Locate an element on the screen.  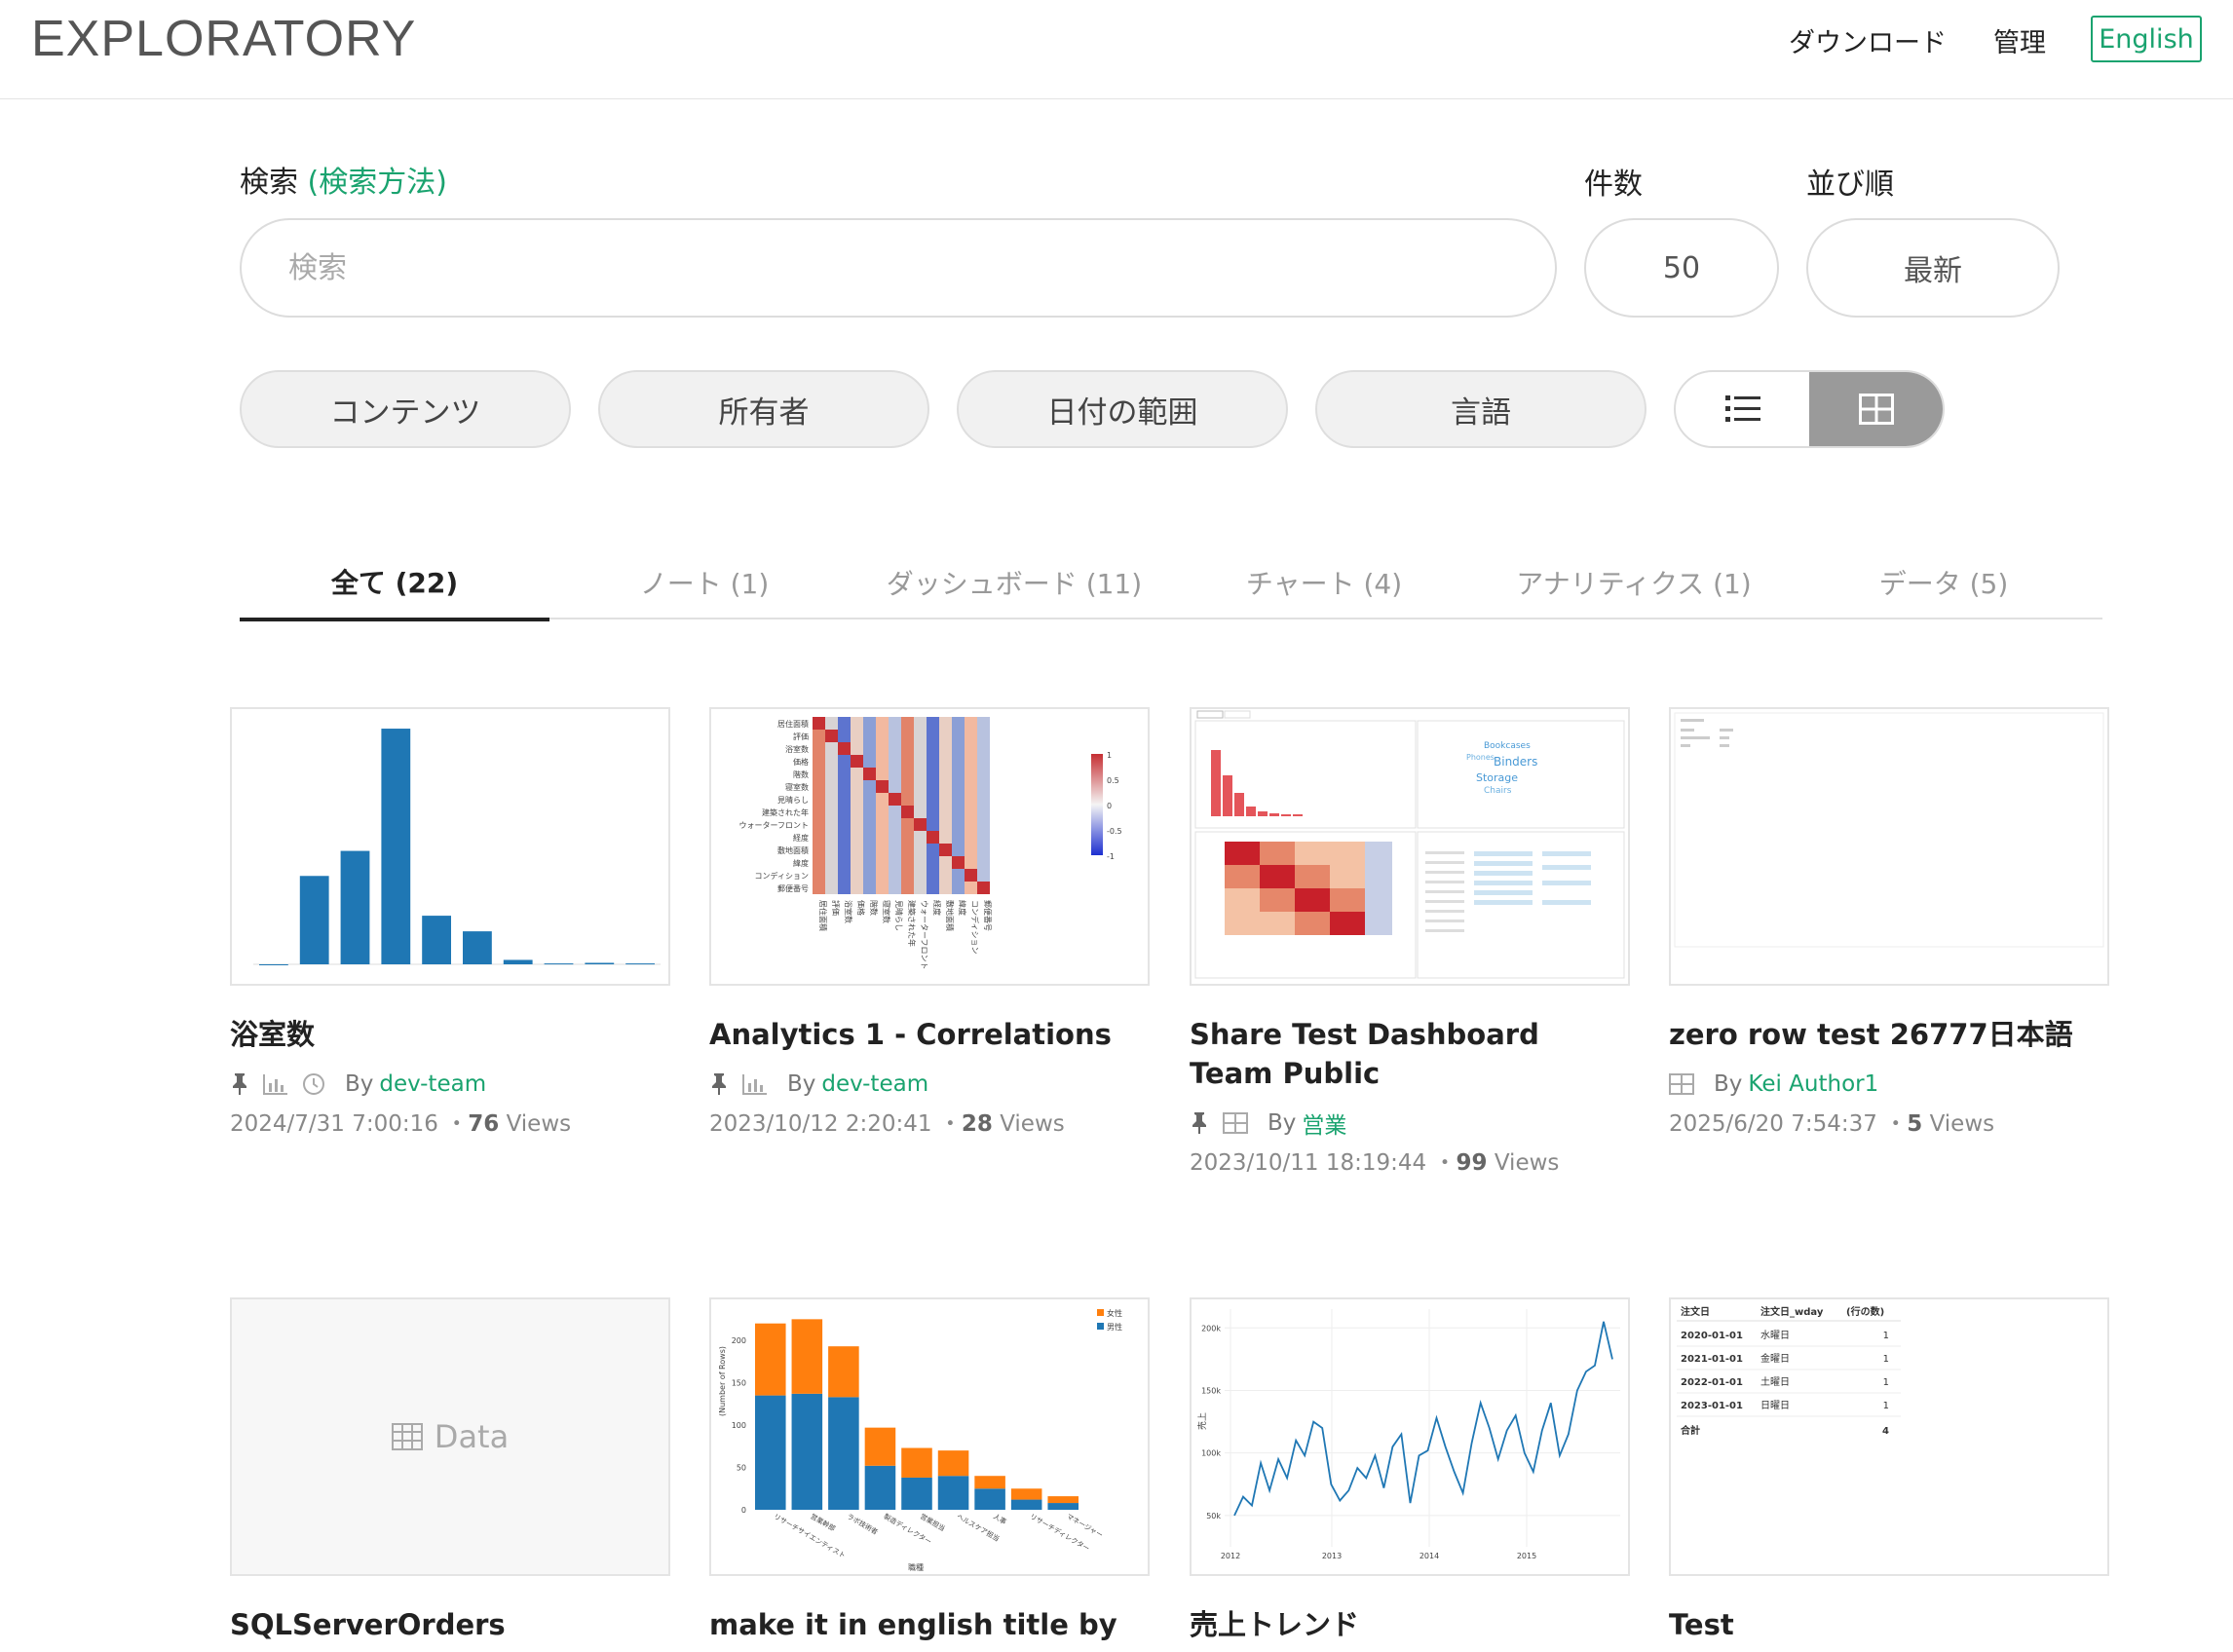
svg-text: Storage is located at coordinates (1497, 777).